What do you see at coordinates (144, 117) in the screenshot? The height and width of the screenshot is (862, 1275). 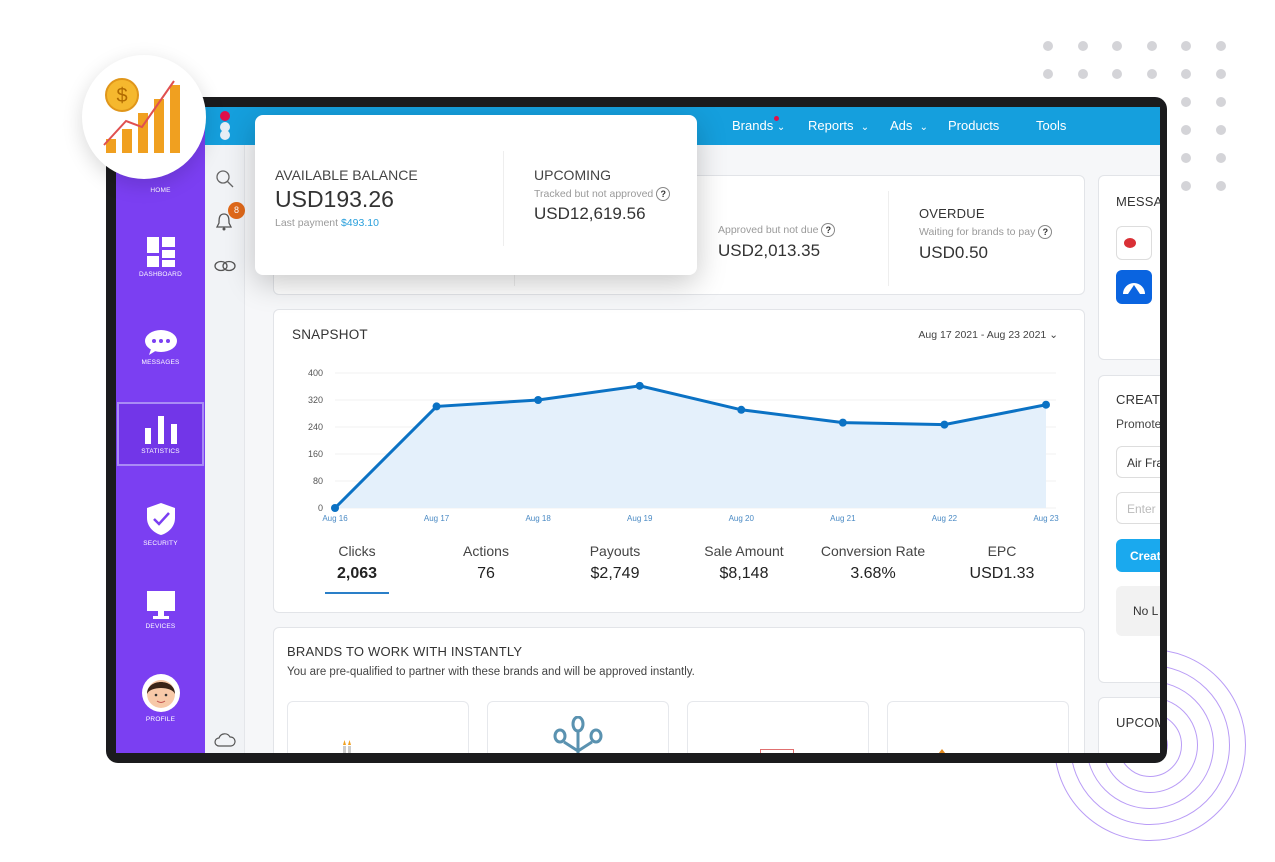 I see `growth-badge-icon: $` at bounding box center [144, 117].